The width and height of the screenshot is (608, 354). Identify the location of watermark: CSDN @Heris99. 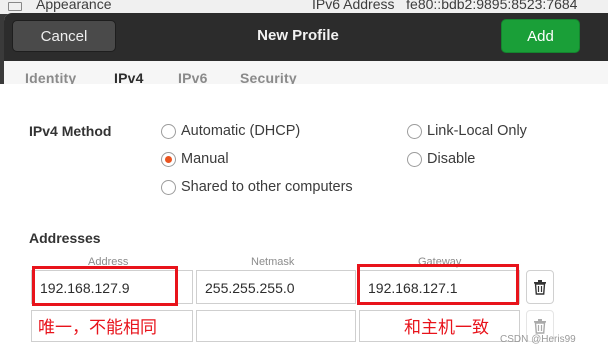
(538, 339).